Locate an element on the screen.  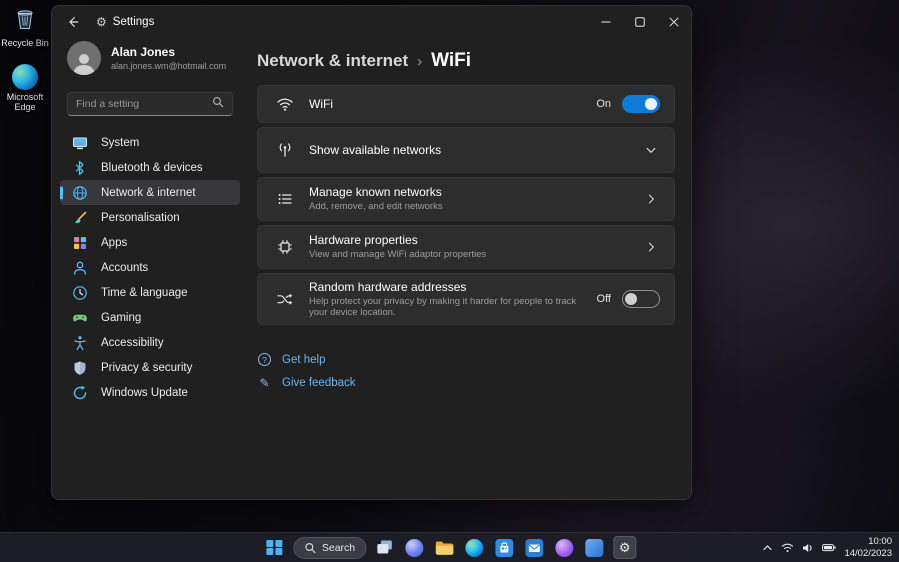
bluetooth-icon is located at coordinates (80, 168).